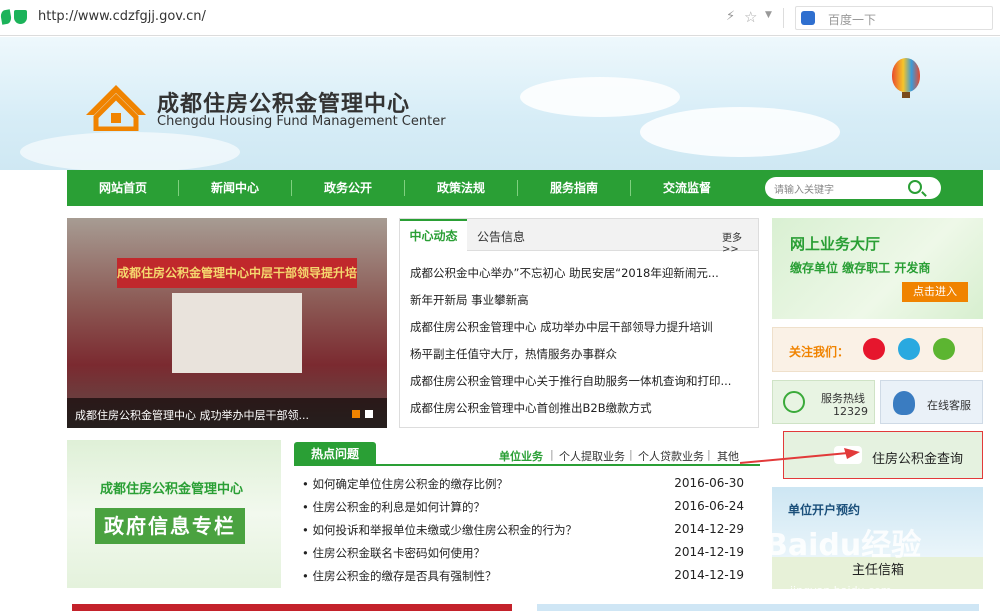 Image resolution: width=1000 pixels, height=611 pixels. What do you see at coordinates (768, 15) in the screenshot?
I see `chevron-down-icon: ▼` at bounding box center [768, 15].